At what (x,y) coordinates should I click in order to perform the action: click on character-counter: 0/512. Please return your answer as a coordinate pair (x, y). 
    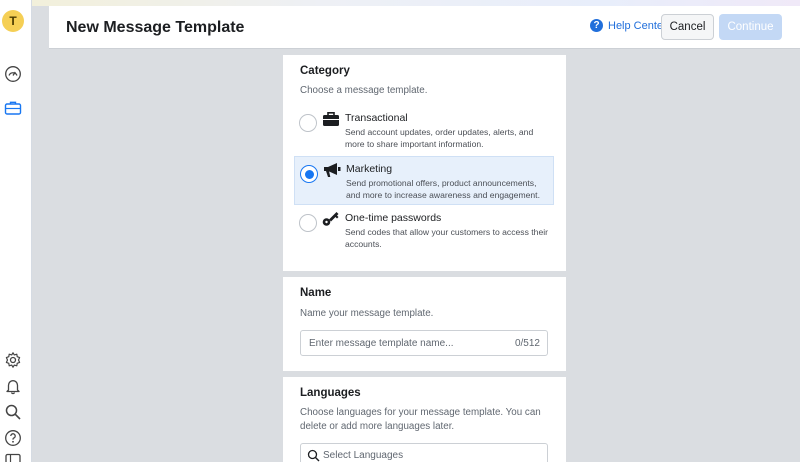
    Looking at the image, I should click on (527, 343).